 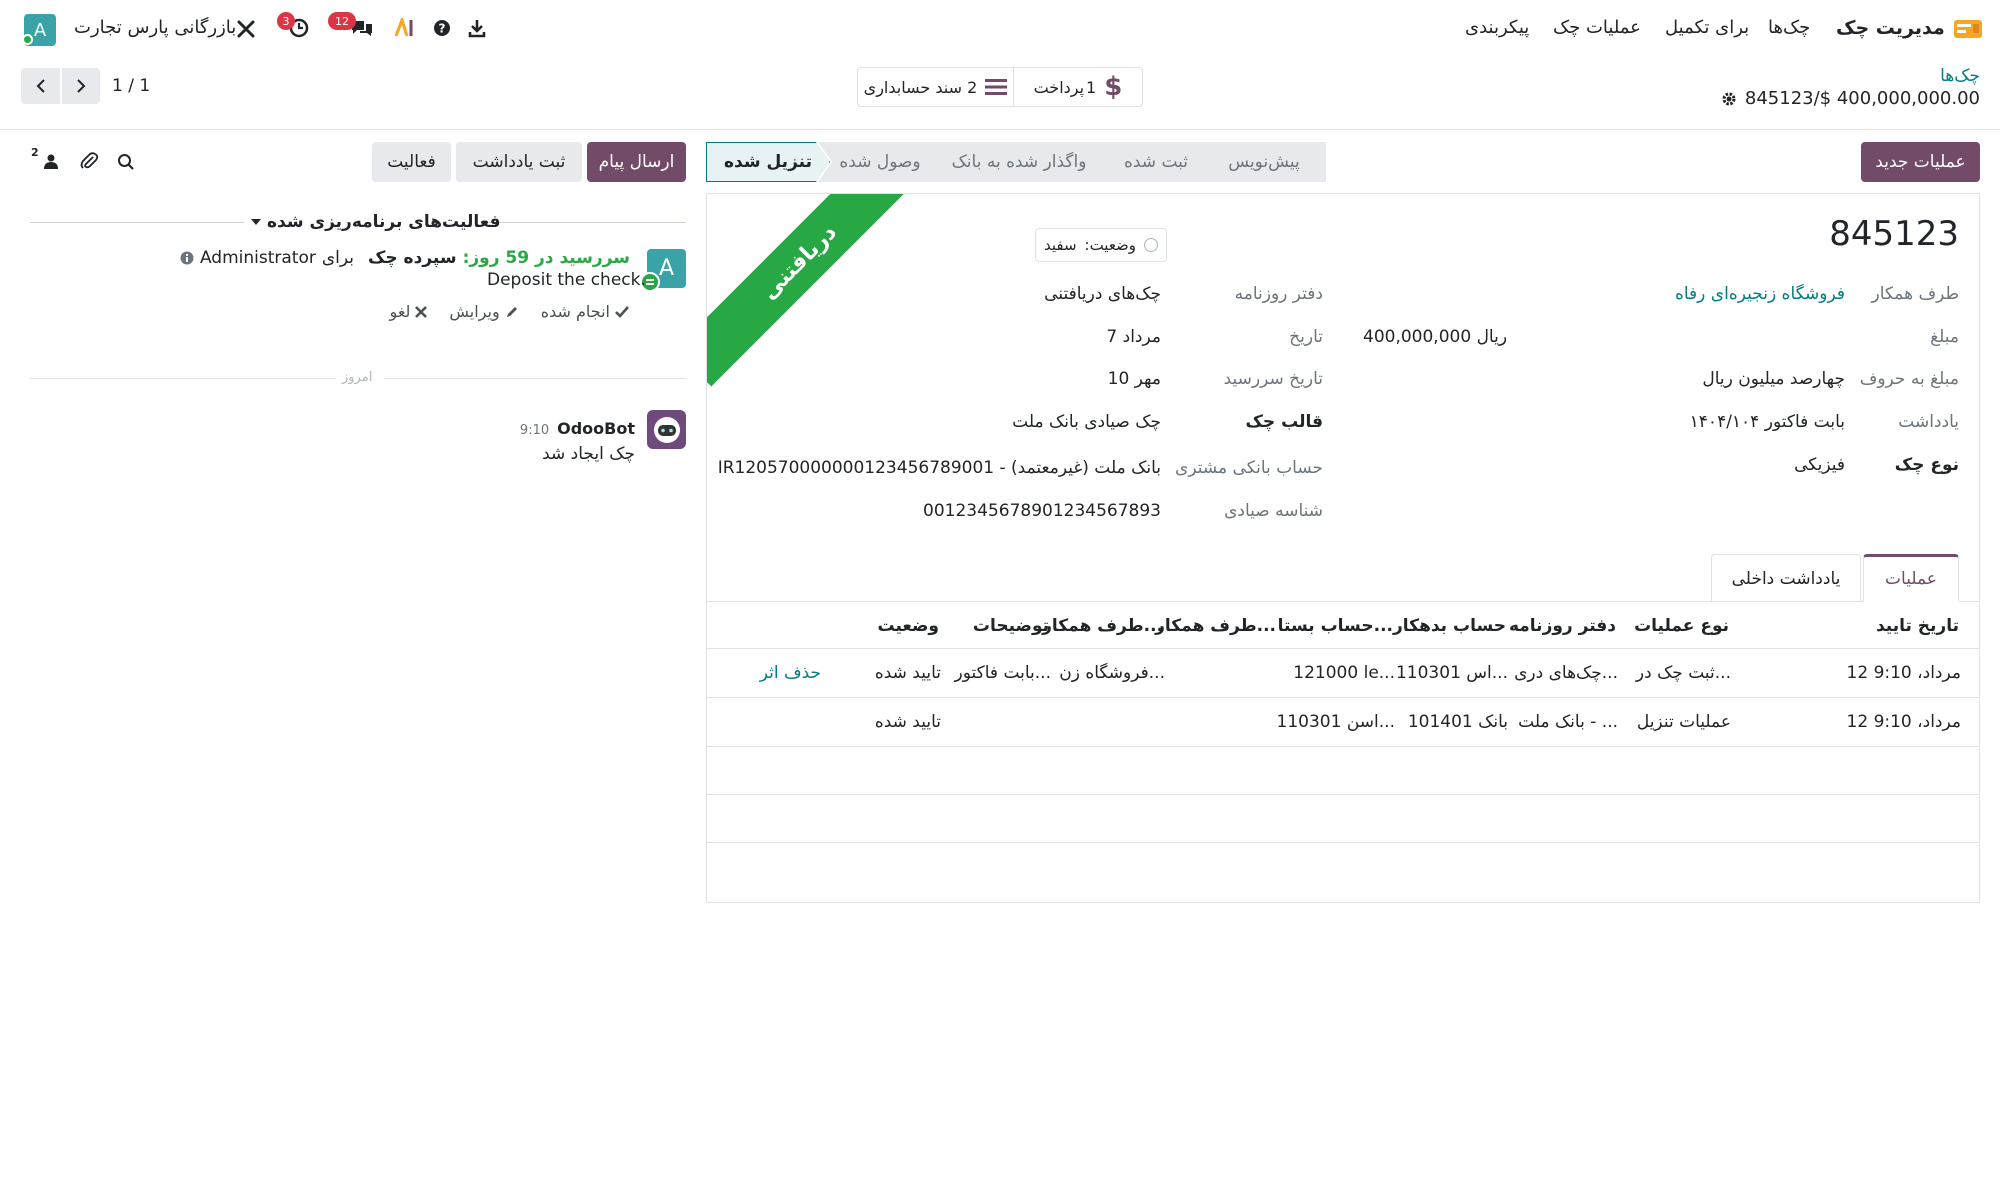 I want to click on status-label: وضعیت:, so click(x=1110, y=245).